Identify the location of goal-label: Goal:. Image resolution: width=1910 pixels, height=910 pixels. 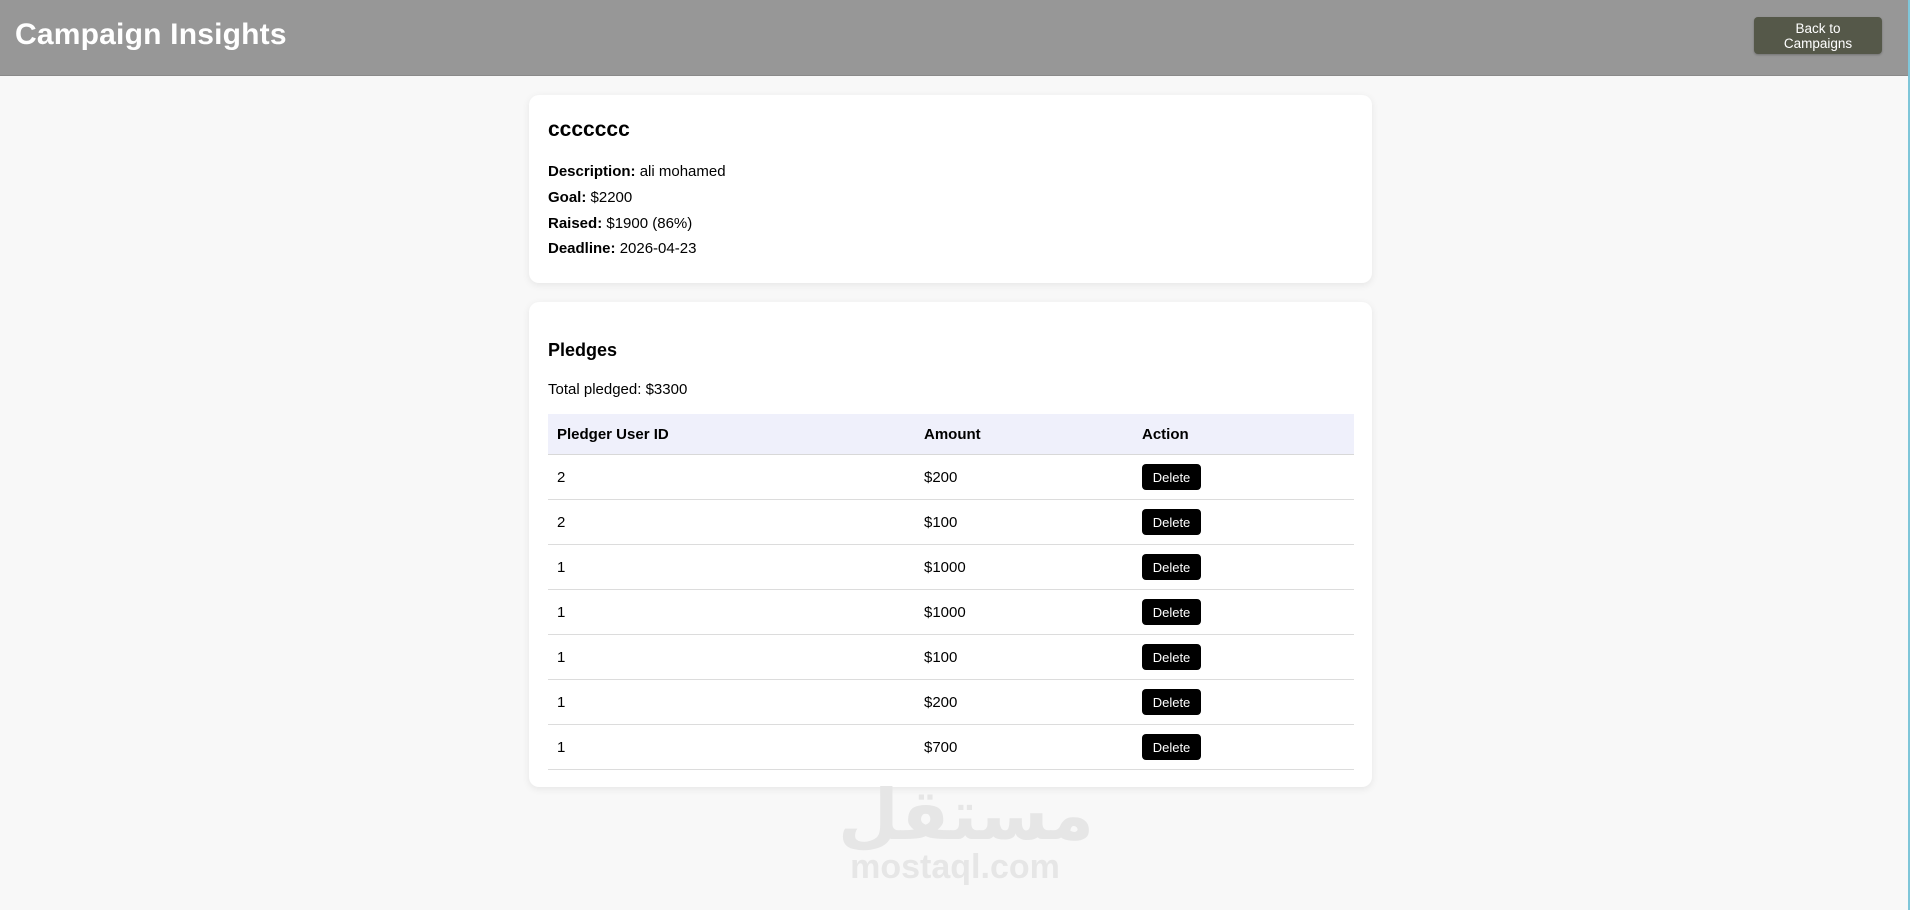
(567, 197).